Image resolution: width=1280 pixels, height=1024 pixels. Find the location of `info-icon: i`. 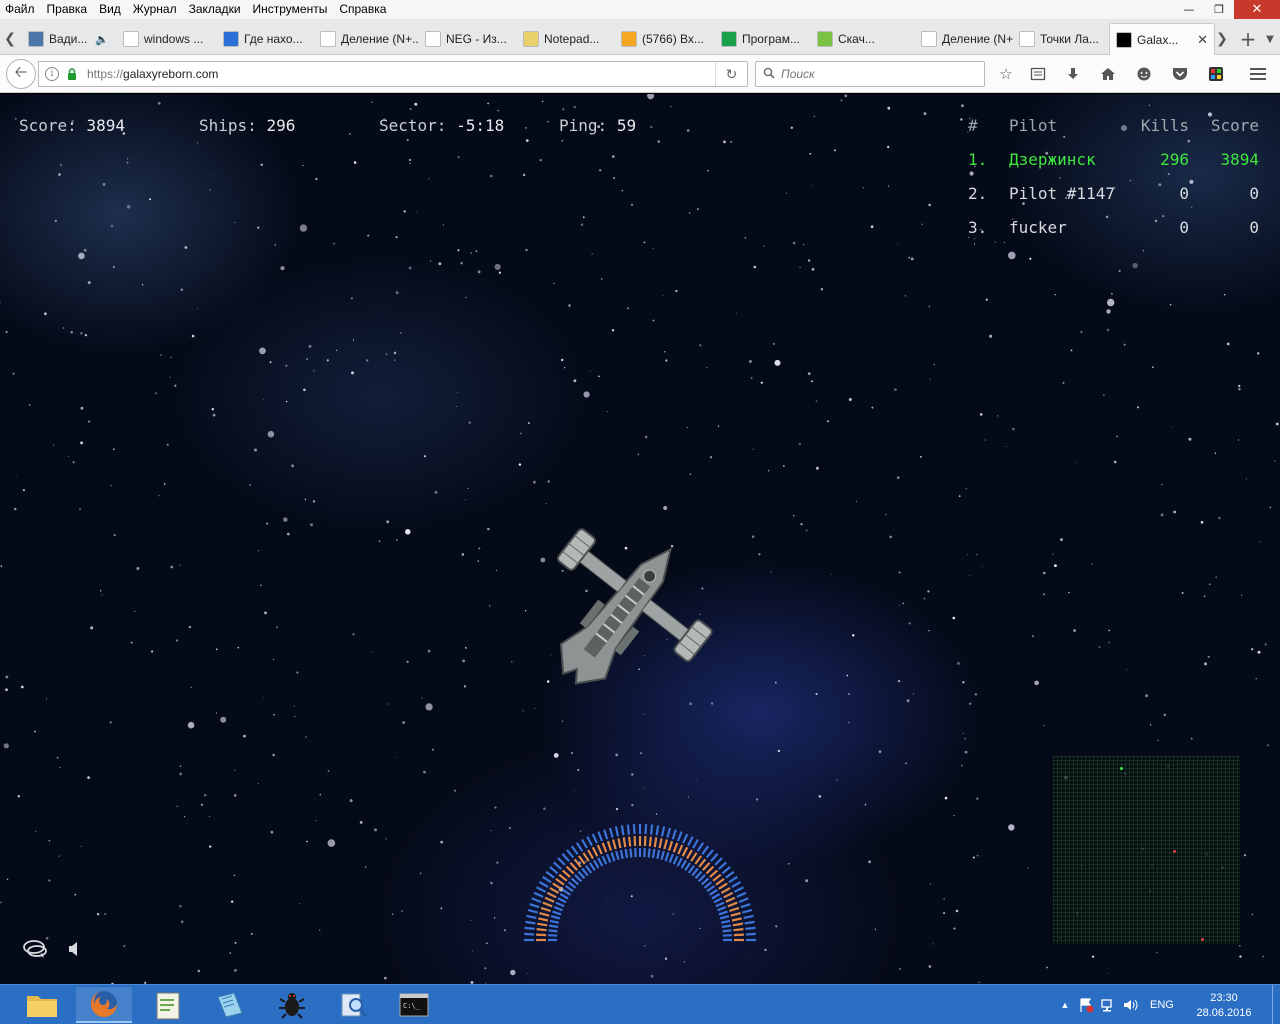

info-icon: i is located at coordinates (52, 74).